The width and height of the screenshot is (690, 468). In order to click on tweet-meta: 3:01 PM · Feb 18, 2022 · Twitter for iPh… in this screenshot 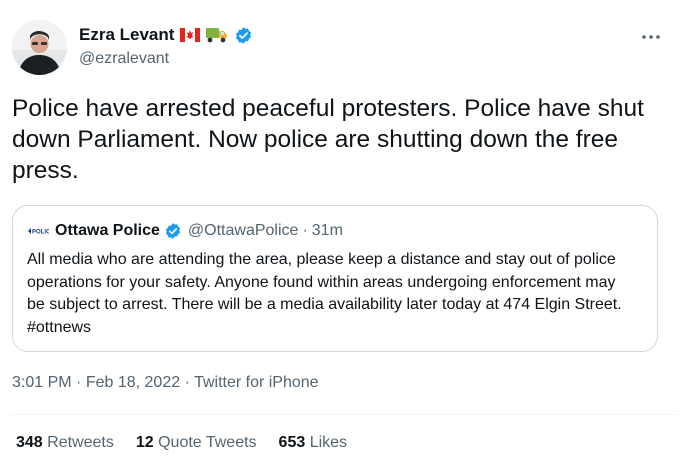, I will do `click(165, 383)`.